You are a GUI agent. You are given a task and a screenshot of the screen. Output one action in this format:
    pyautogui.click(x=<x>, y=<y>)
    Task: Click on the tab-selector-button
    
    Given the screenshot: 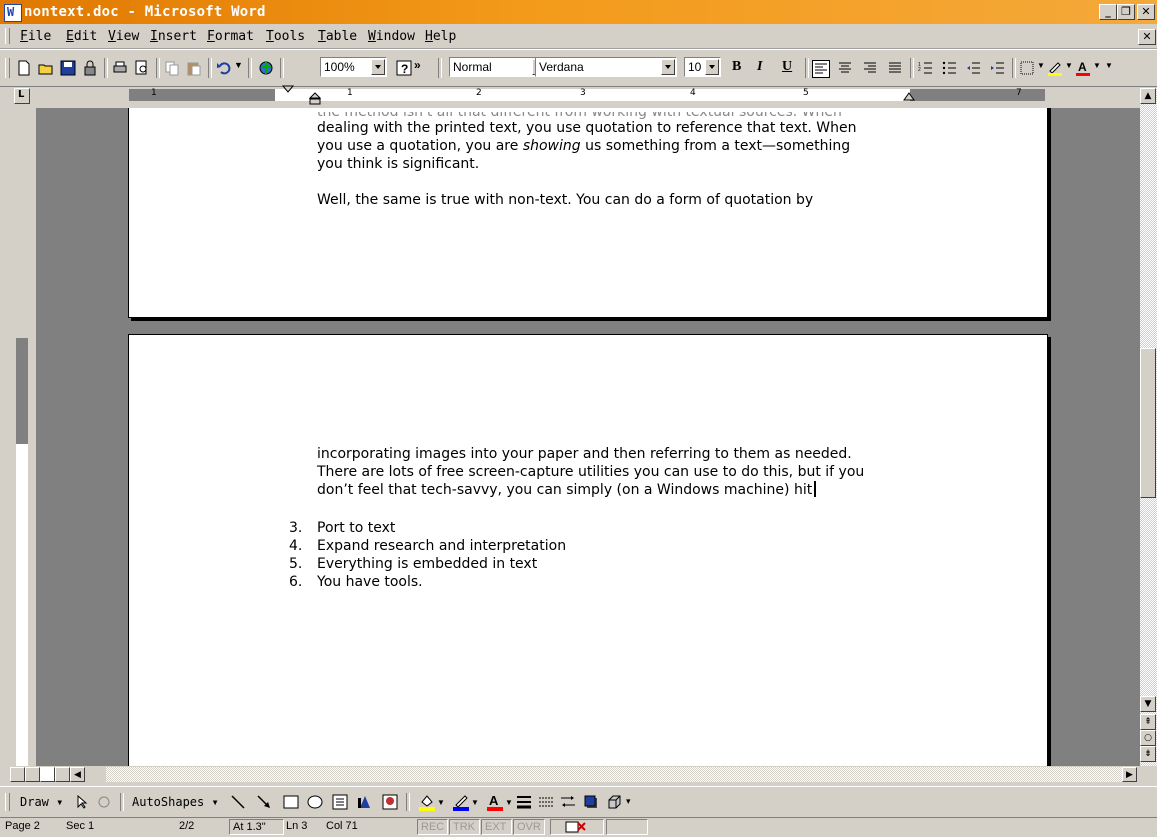 What is the action you would take?
    pyautogui.click(x=22, y=96)
    